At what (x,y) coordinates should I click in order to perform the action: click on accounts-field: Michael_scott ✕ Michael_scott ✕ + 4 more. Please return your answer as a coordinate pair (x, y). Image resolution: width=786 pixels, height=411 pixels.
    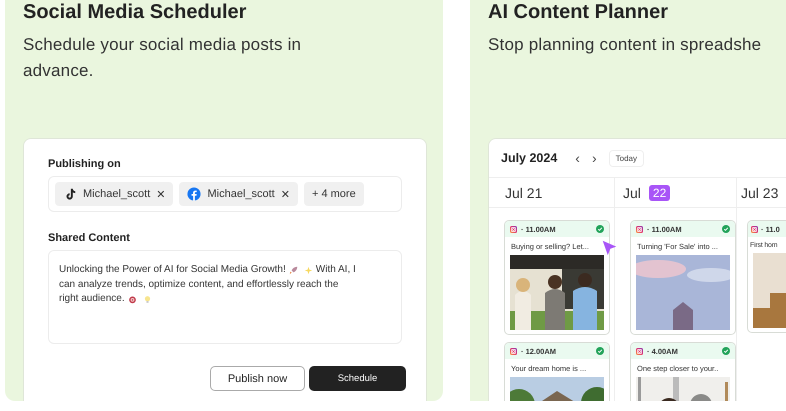
    Looking at the image, I should click on (225, 194).